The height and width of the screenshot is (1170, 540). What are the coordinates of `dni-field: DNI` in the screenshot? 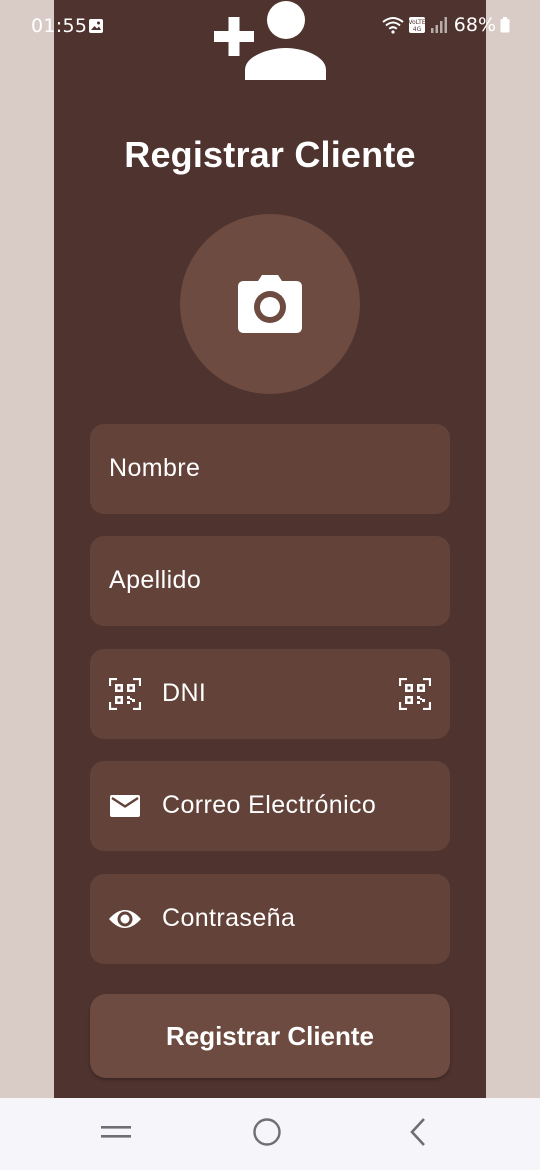 It's located at (270, 694).